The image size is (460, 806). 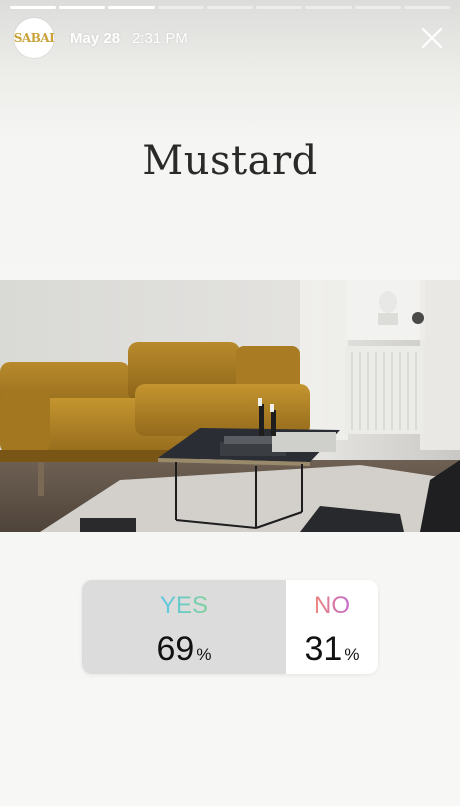 I want to click on story-progress-bar, so click(x=230, y=7).